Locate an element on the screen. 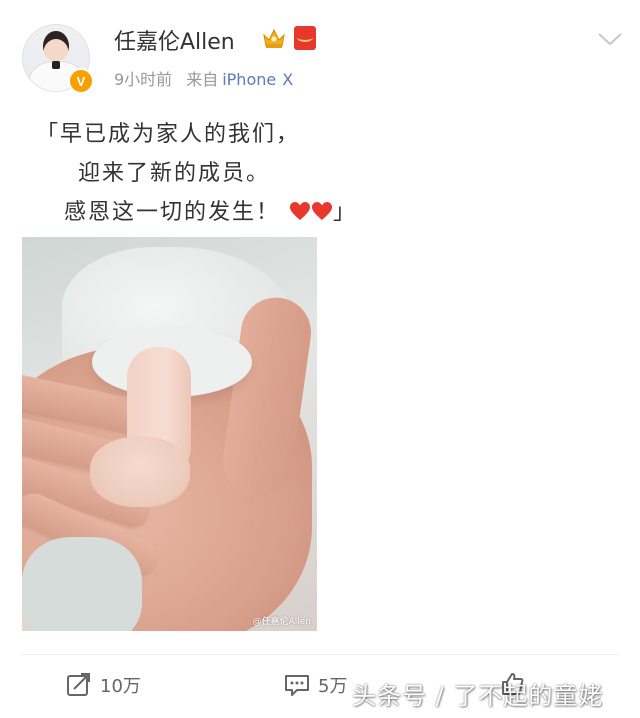 The height and width of the screenshot is (718, 640). comment-button: 5万 is located at coordinates (315, 685).